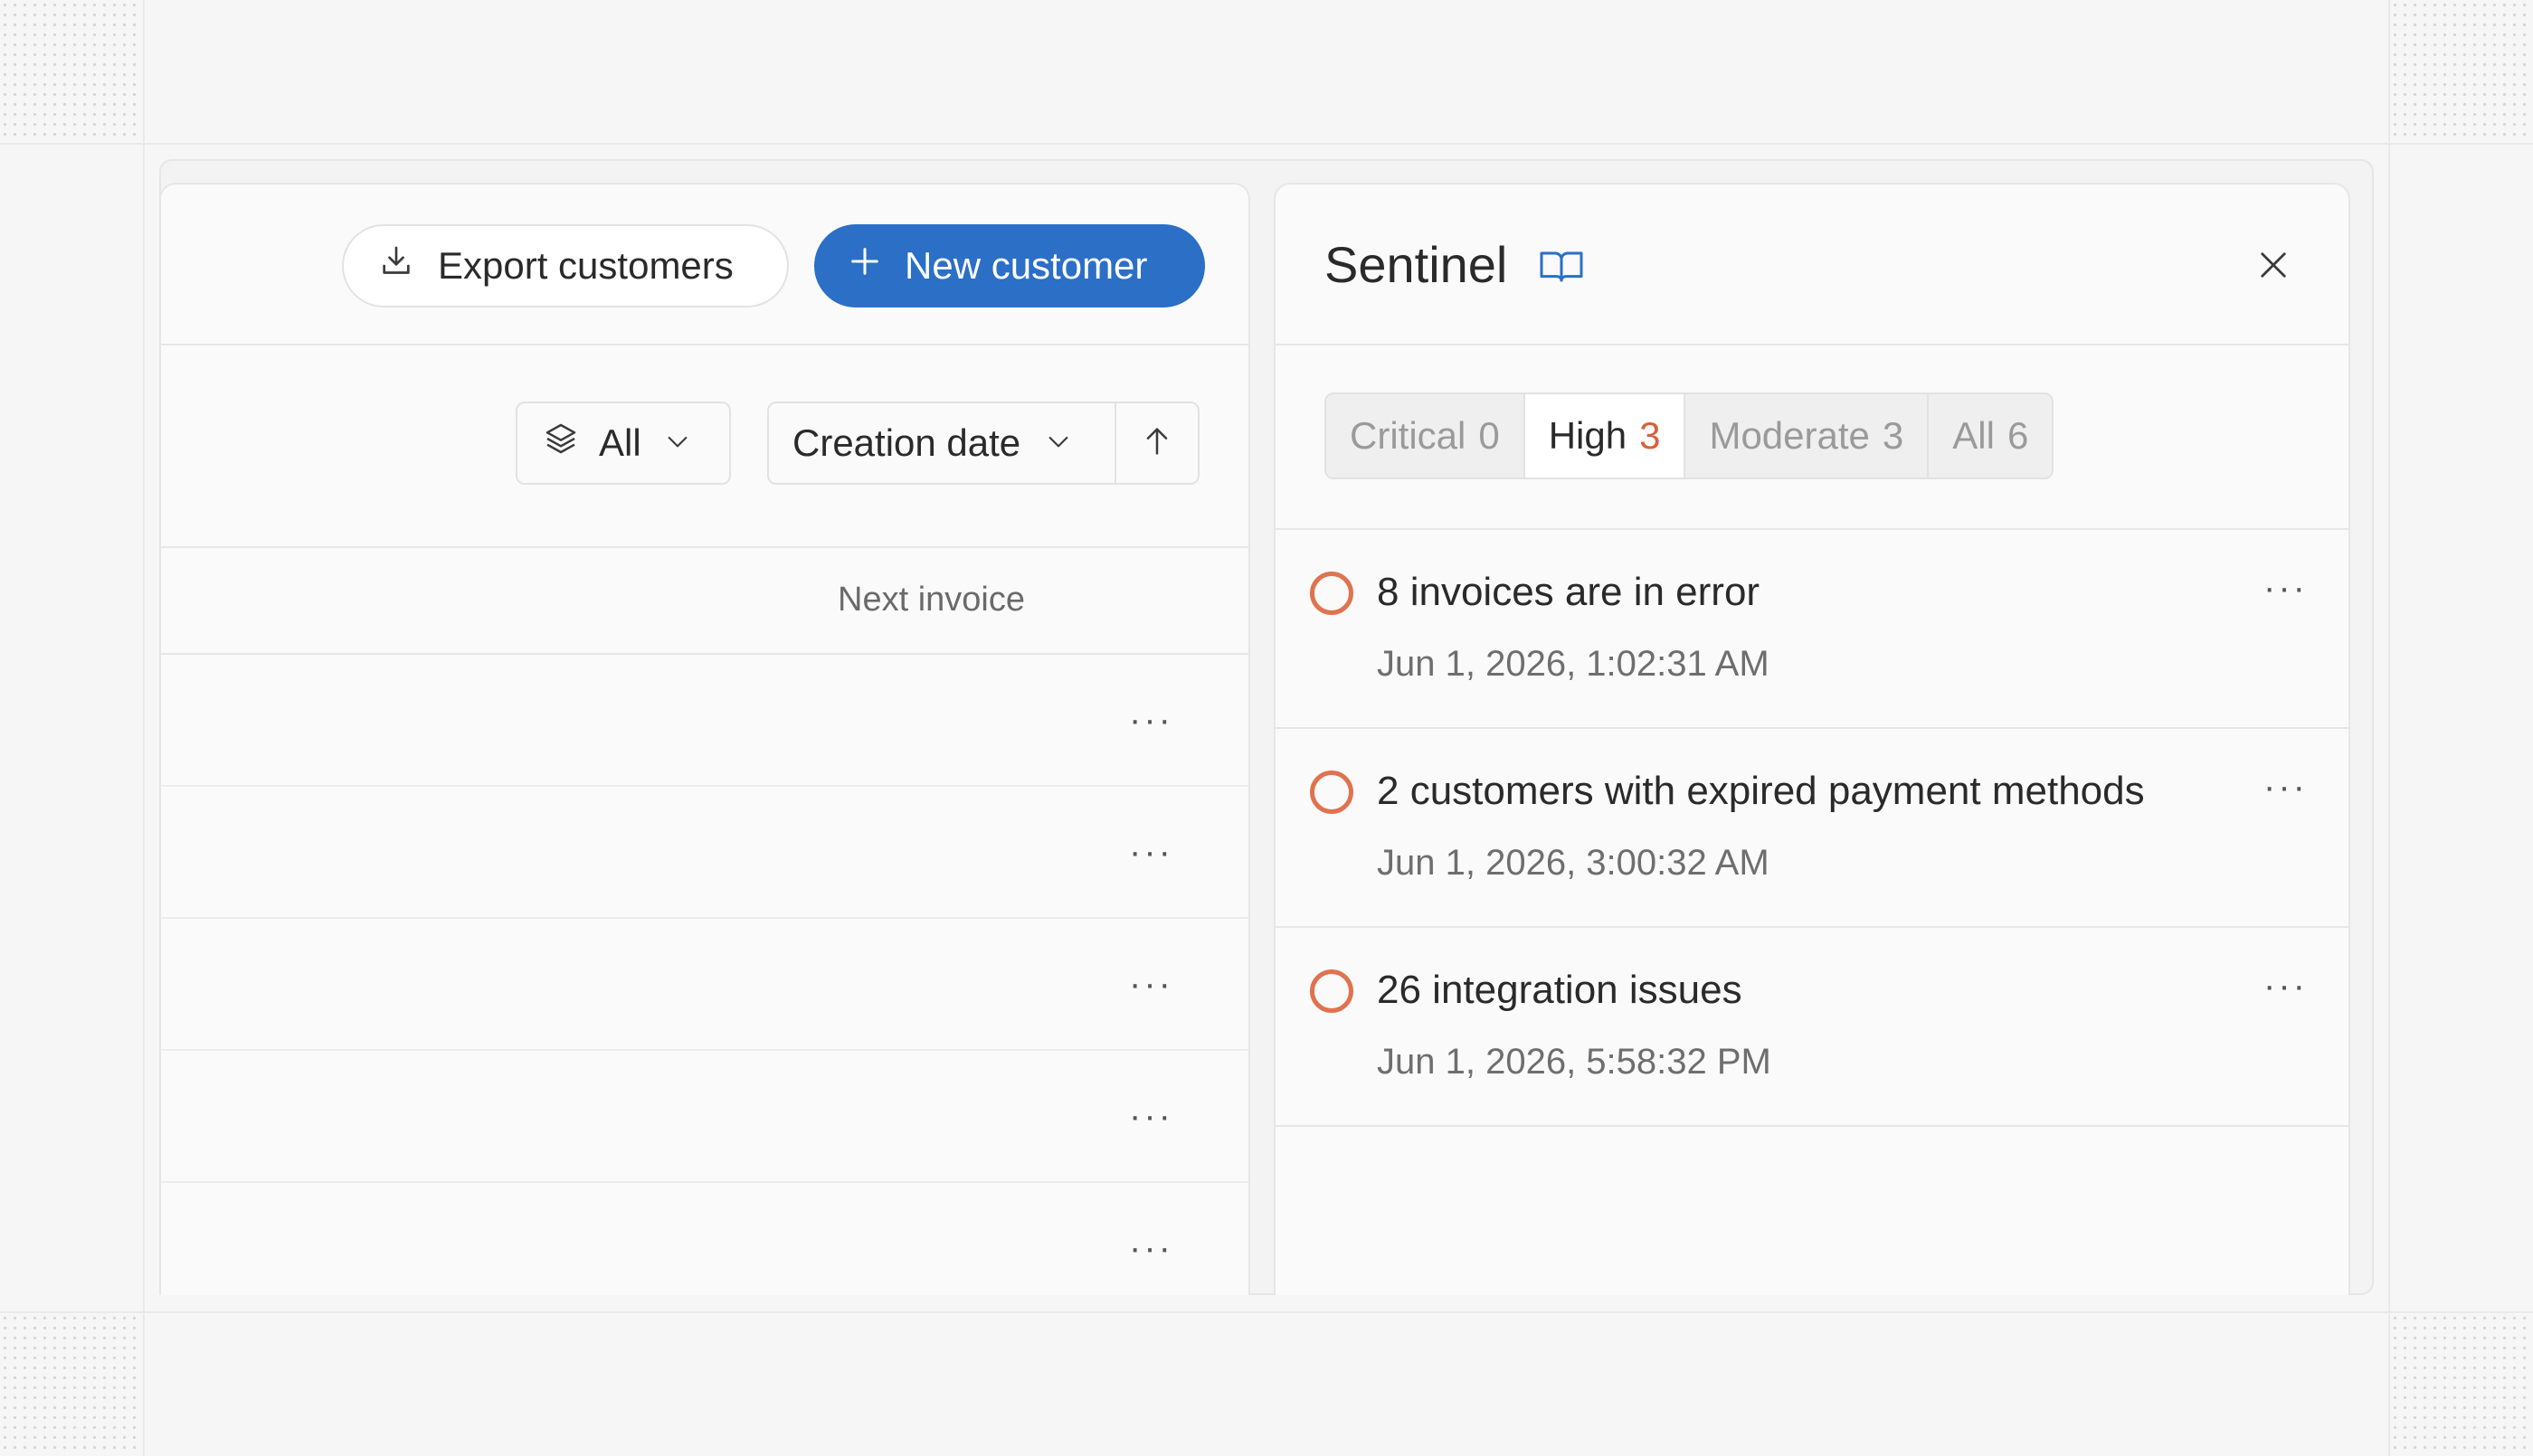 The width and height of the screenshot is (2533, 1456). I want to click on issue-title: 2 customers with expired payment methods, so click(1761, 791).